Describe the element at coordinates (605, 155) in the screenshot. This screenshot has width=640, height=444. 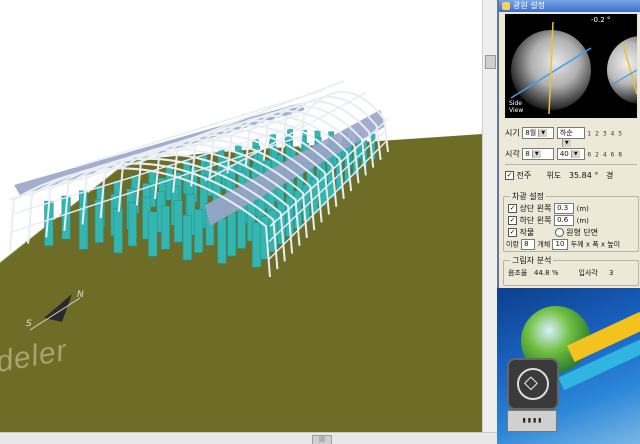
I see `scale-bottom: 6 2 4 6 8` at that location.